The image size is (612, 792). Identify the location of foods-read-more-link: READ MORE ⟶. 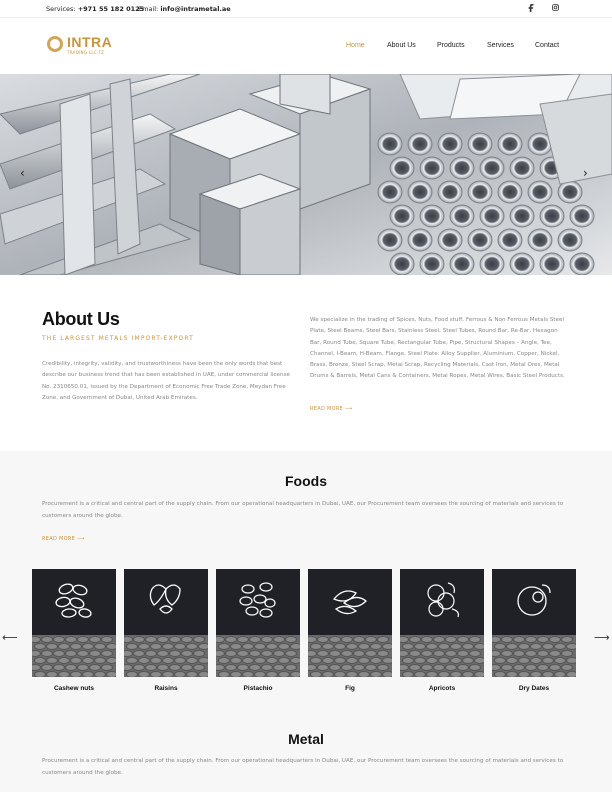
(63, 539).